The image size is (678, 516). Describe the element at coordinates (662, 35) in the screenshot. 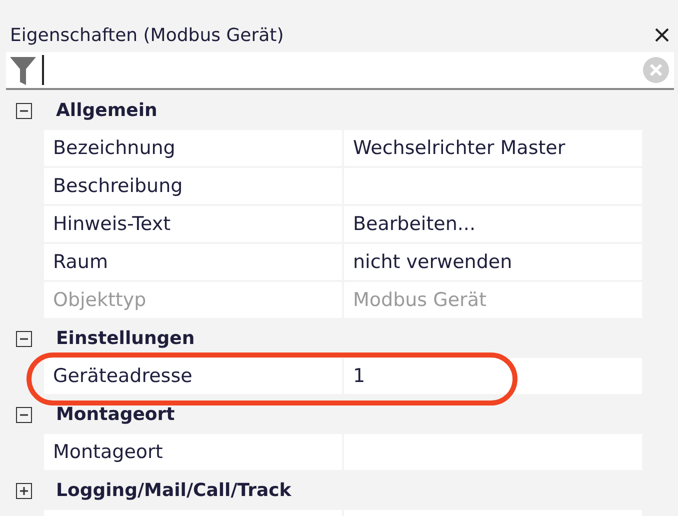

I see `close-icon` at that location.